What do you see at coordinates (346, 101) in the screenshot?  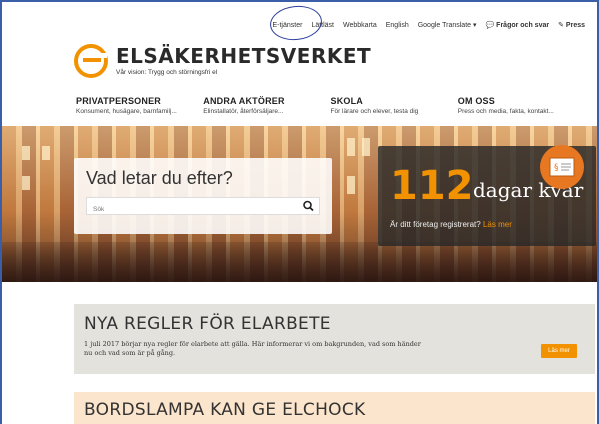 I see `nav-title: SKOLA` at bounding box center [346, 101].